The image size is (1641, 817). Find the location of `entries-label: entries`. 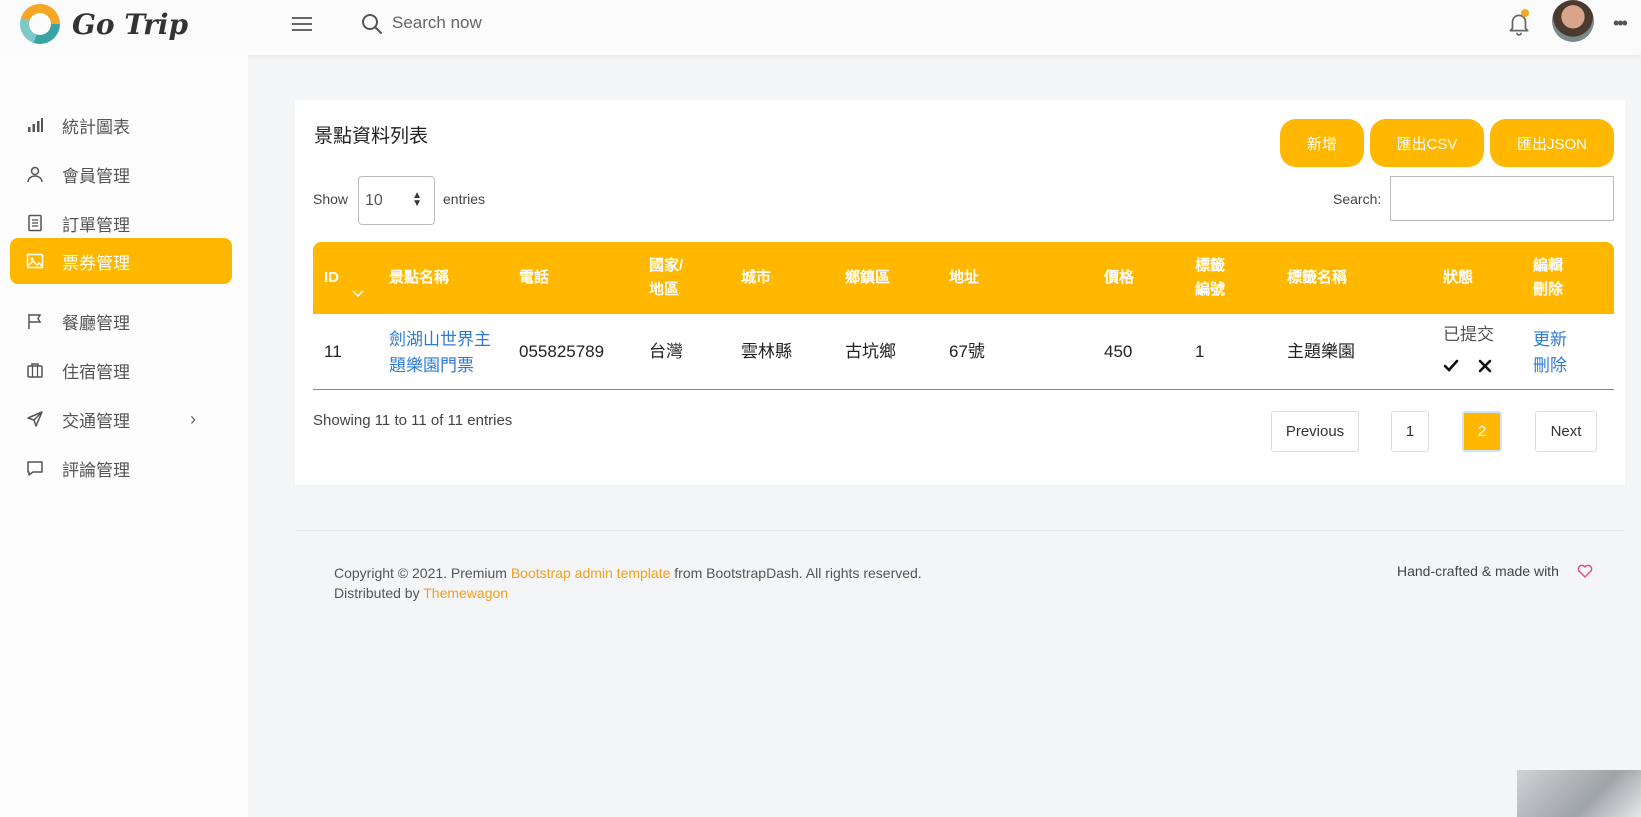

entries-label: entries is located at coordinates (464, 199).